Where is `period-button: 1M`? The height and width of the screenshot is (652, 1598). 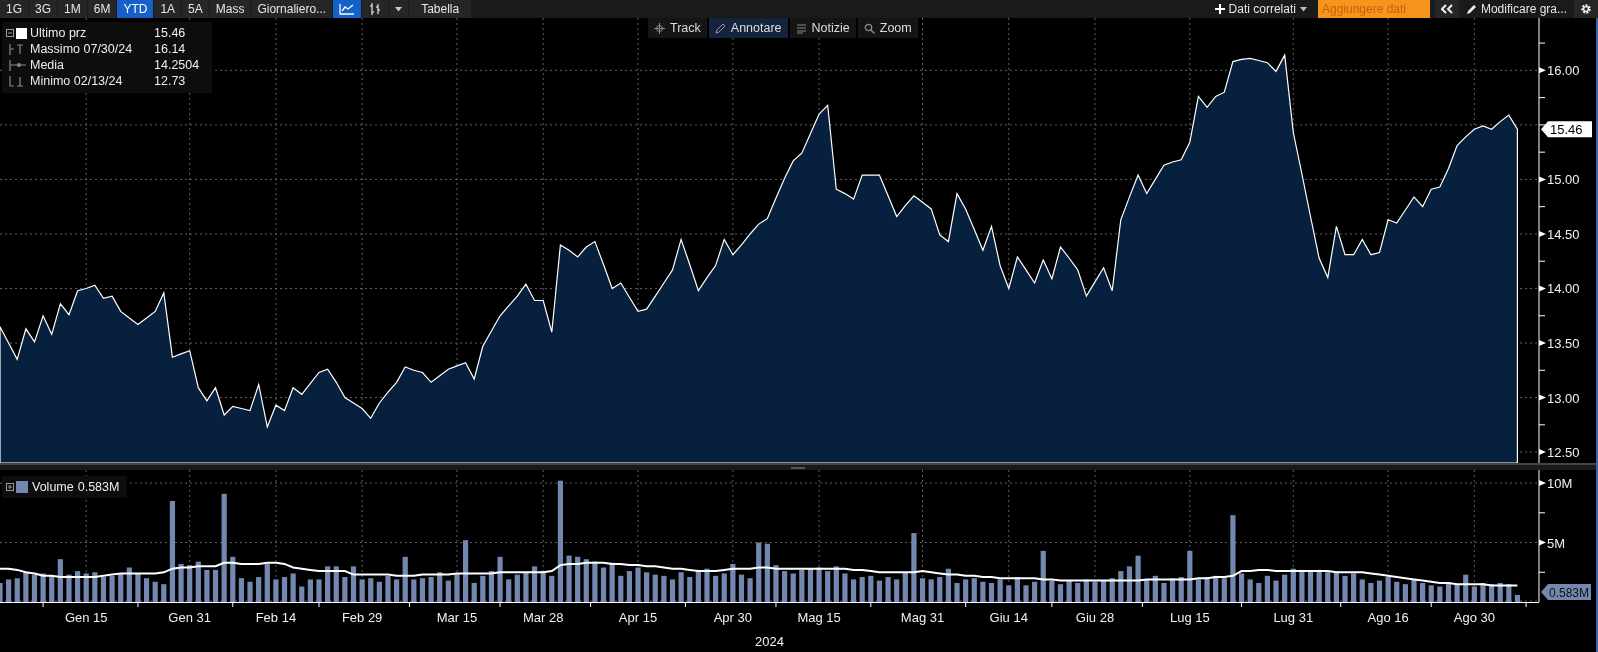 period-button: 1M is located at coordinates (72, 9).